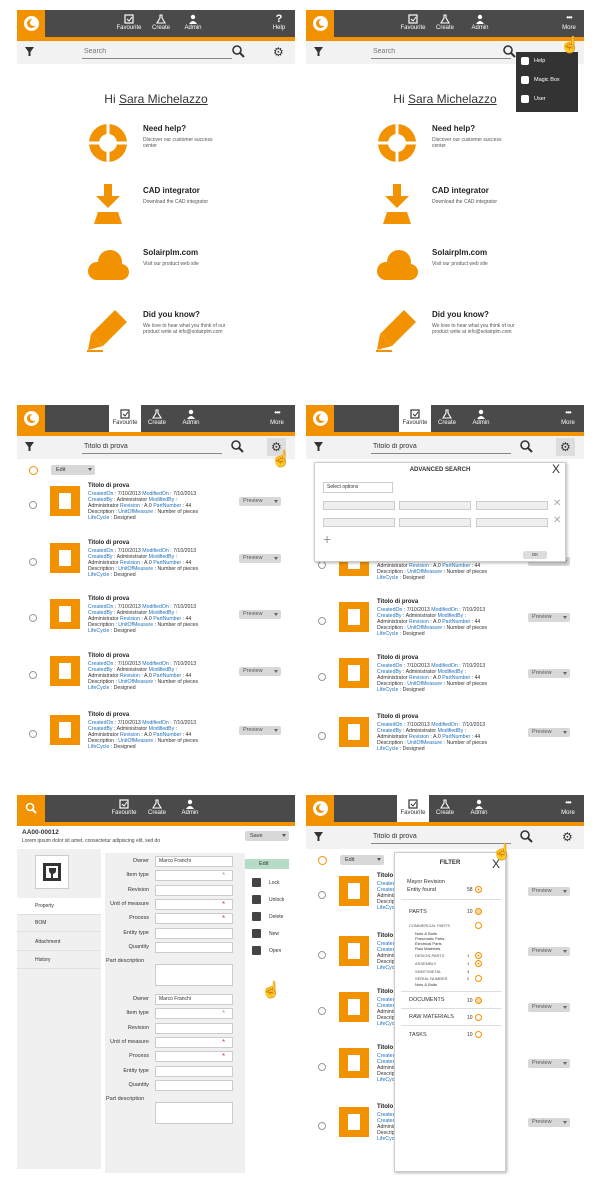 This screenshot has width=600, height=1183. What do you see at coordinates (478, 955) in the screenshot?
I see `design-parts-toggle` at bounding box center [478, 955].